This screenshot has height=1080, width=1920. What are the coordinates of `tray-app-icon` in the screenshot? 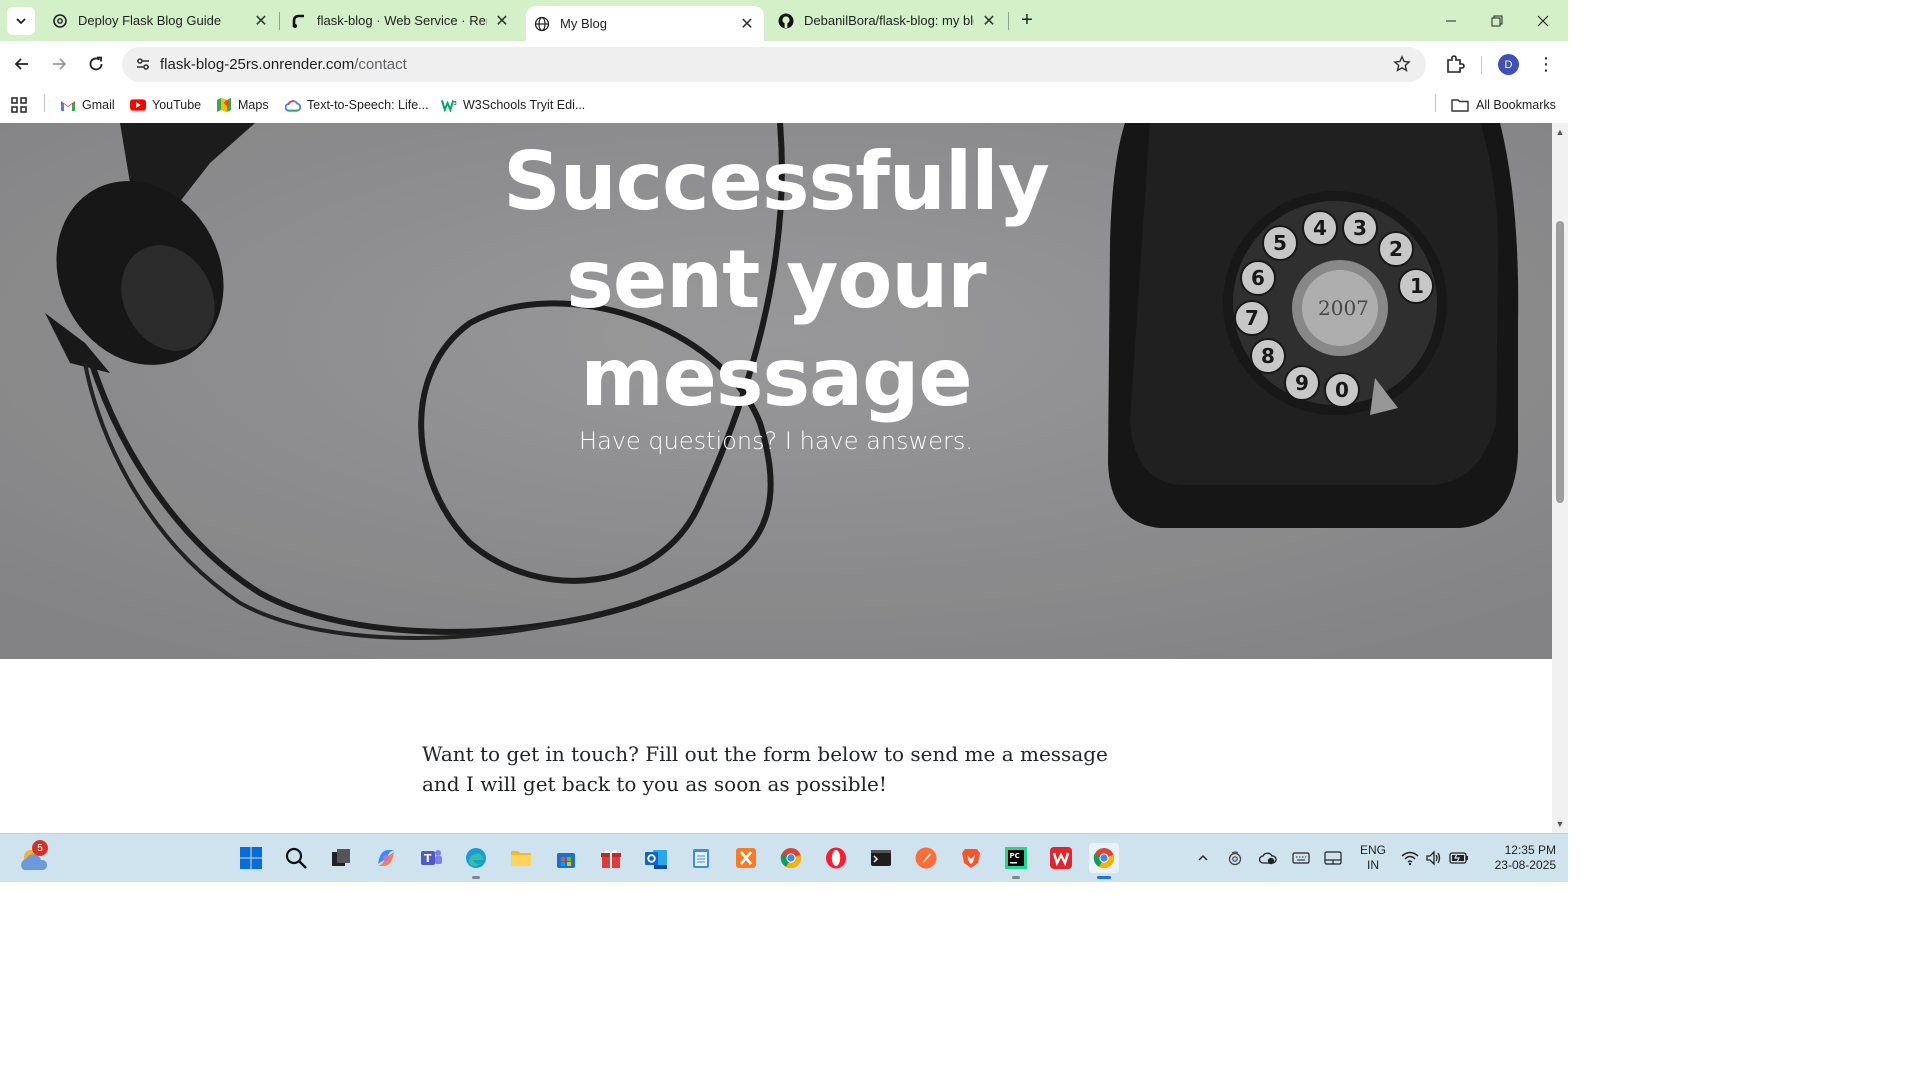 It's located at (1235, 858).